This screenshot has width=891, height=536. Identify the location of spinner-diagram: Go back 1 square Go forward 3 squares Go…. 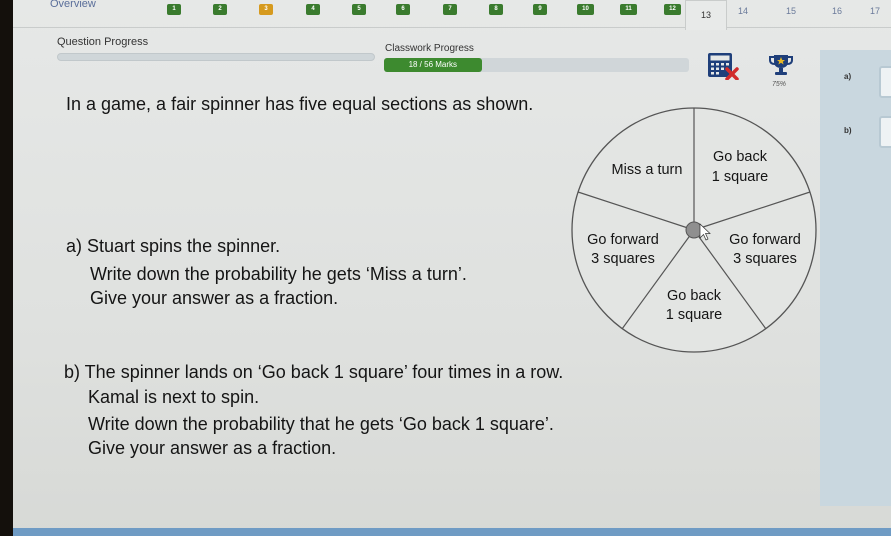
(694, 230).